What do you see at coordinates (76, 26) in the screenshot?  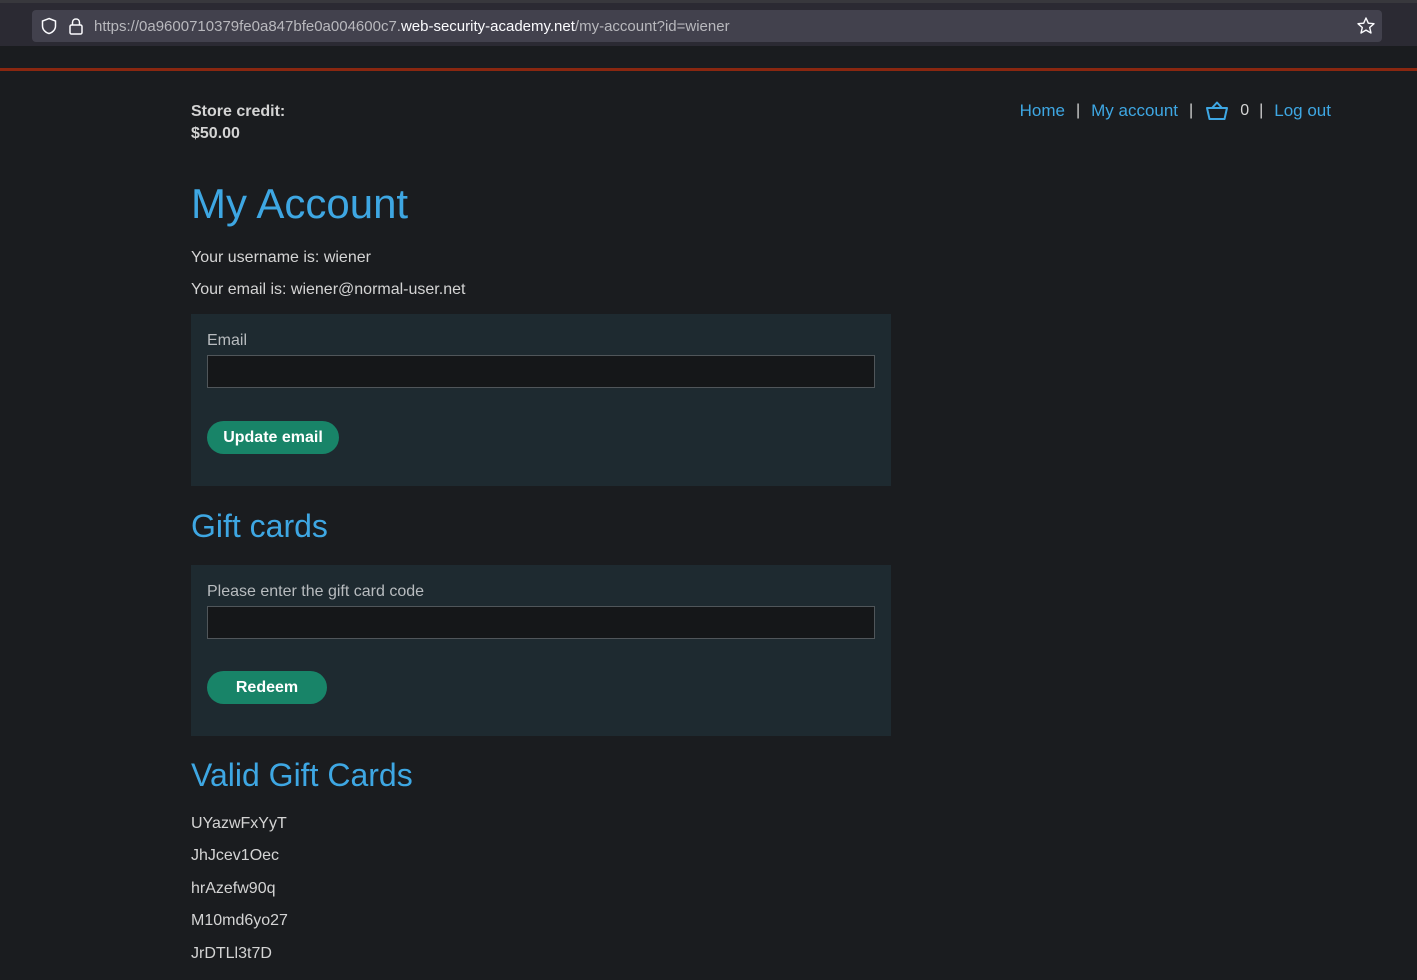 I see `lock-icon` at bounding box center [76, 26].